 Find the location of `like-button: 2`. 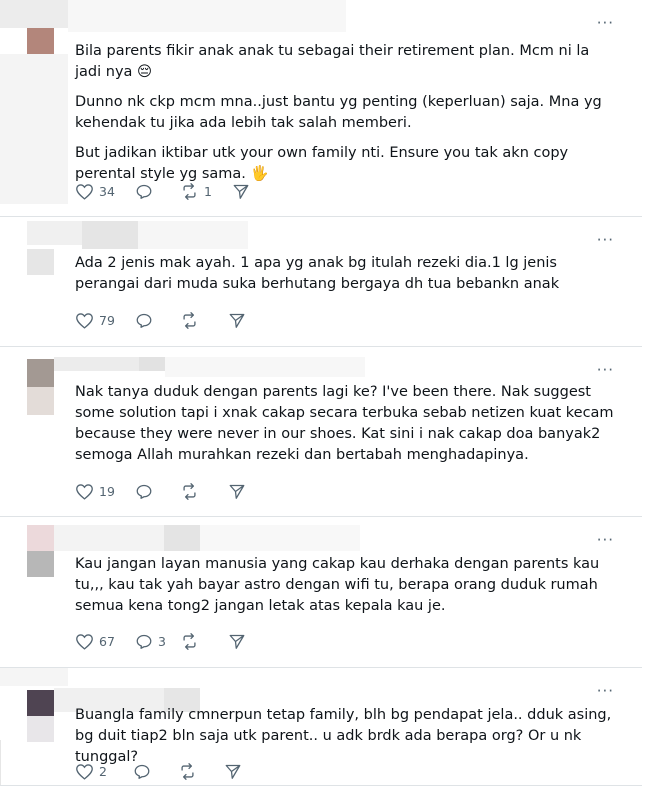

like-button: 2 is located at coordinates (104, 771).